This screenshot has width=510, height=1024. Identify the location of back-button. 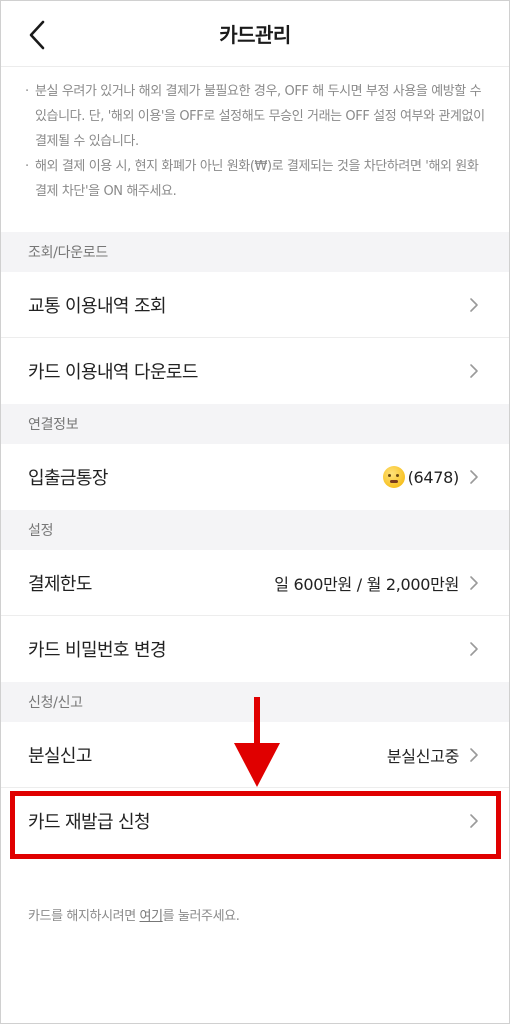
(37, 35).